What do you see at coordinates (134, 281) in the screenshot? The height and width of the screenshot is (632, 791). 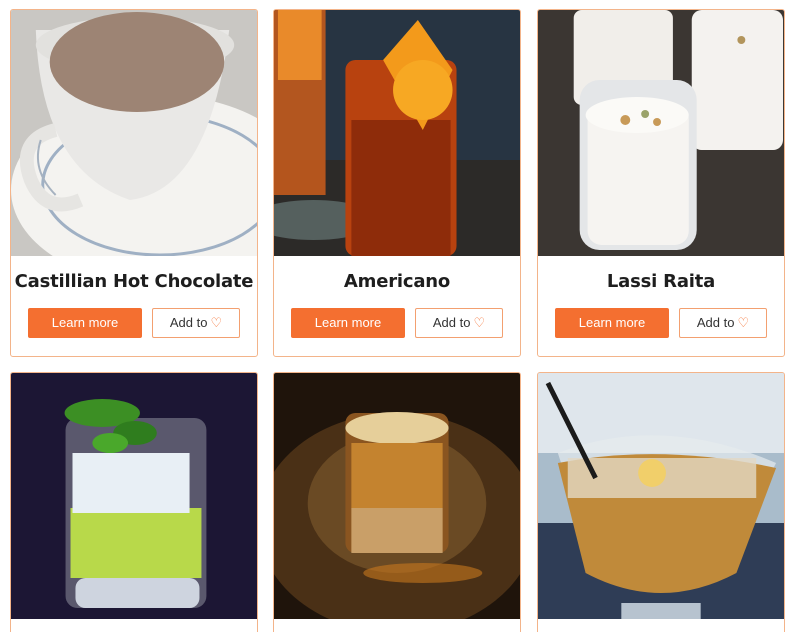 I see `drink-title: Castillian Hot Chocolate` at bounding box center [134, 281].